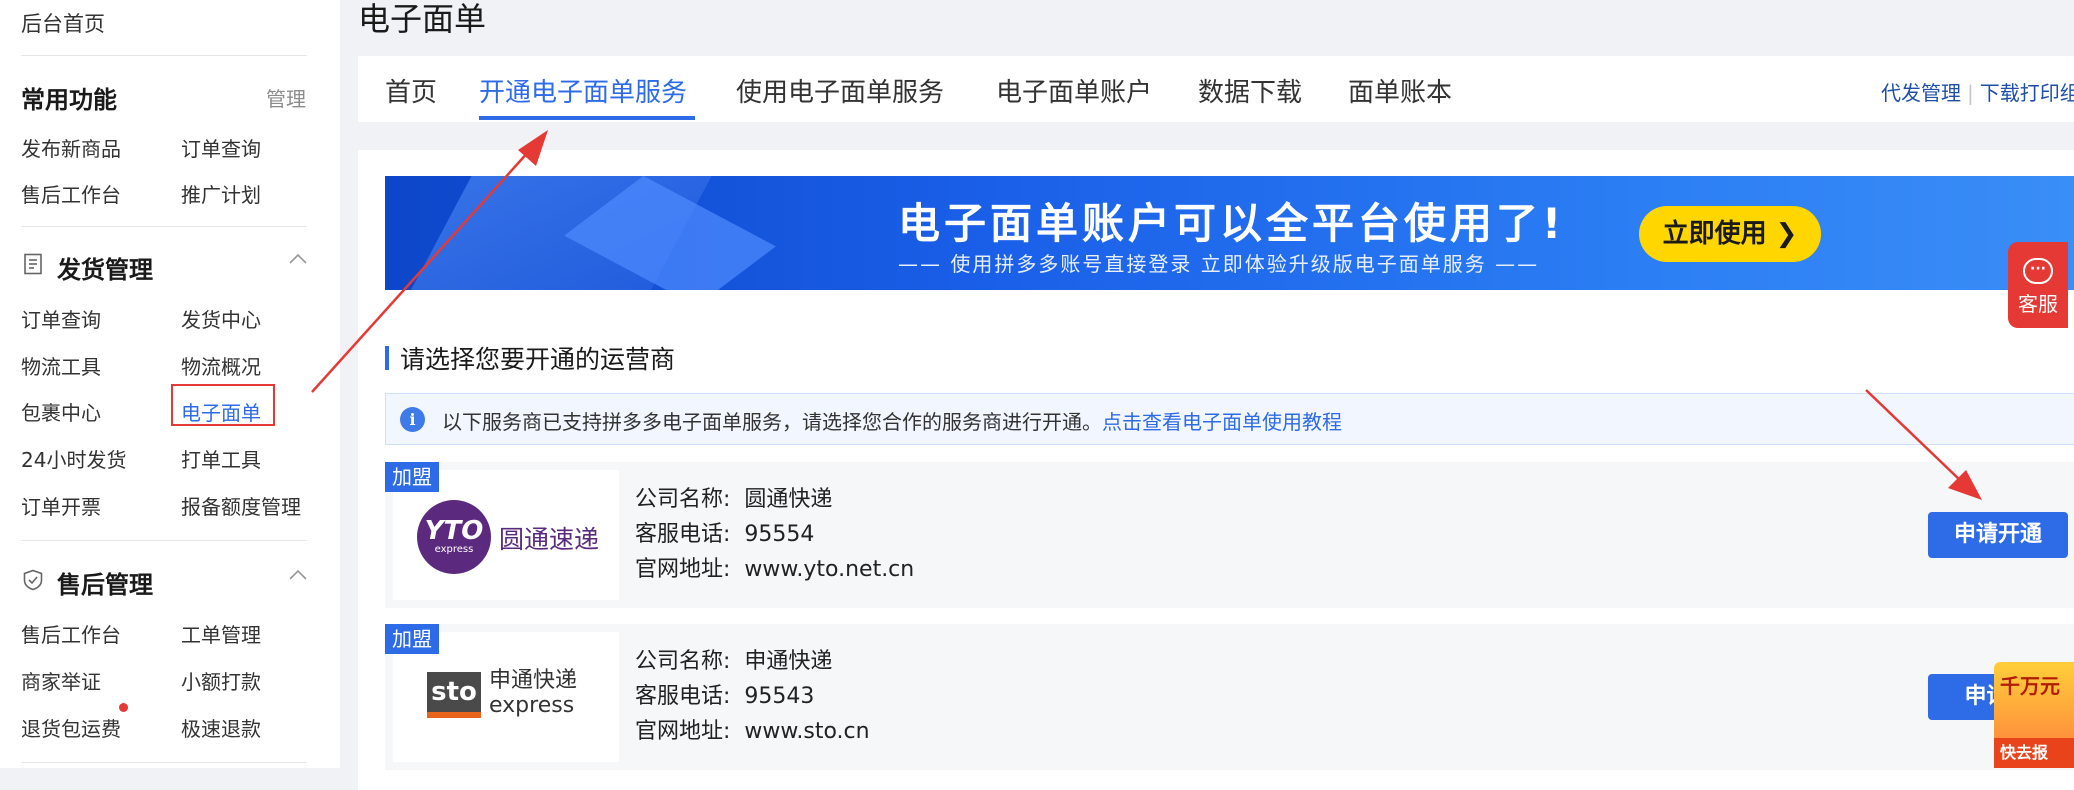  Describe the element at coordinates (105, 582) in the screenshot. I see `aftersale-management-title: 售后管理` at that location.